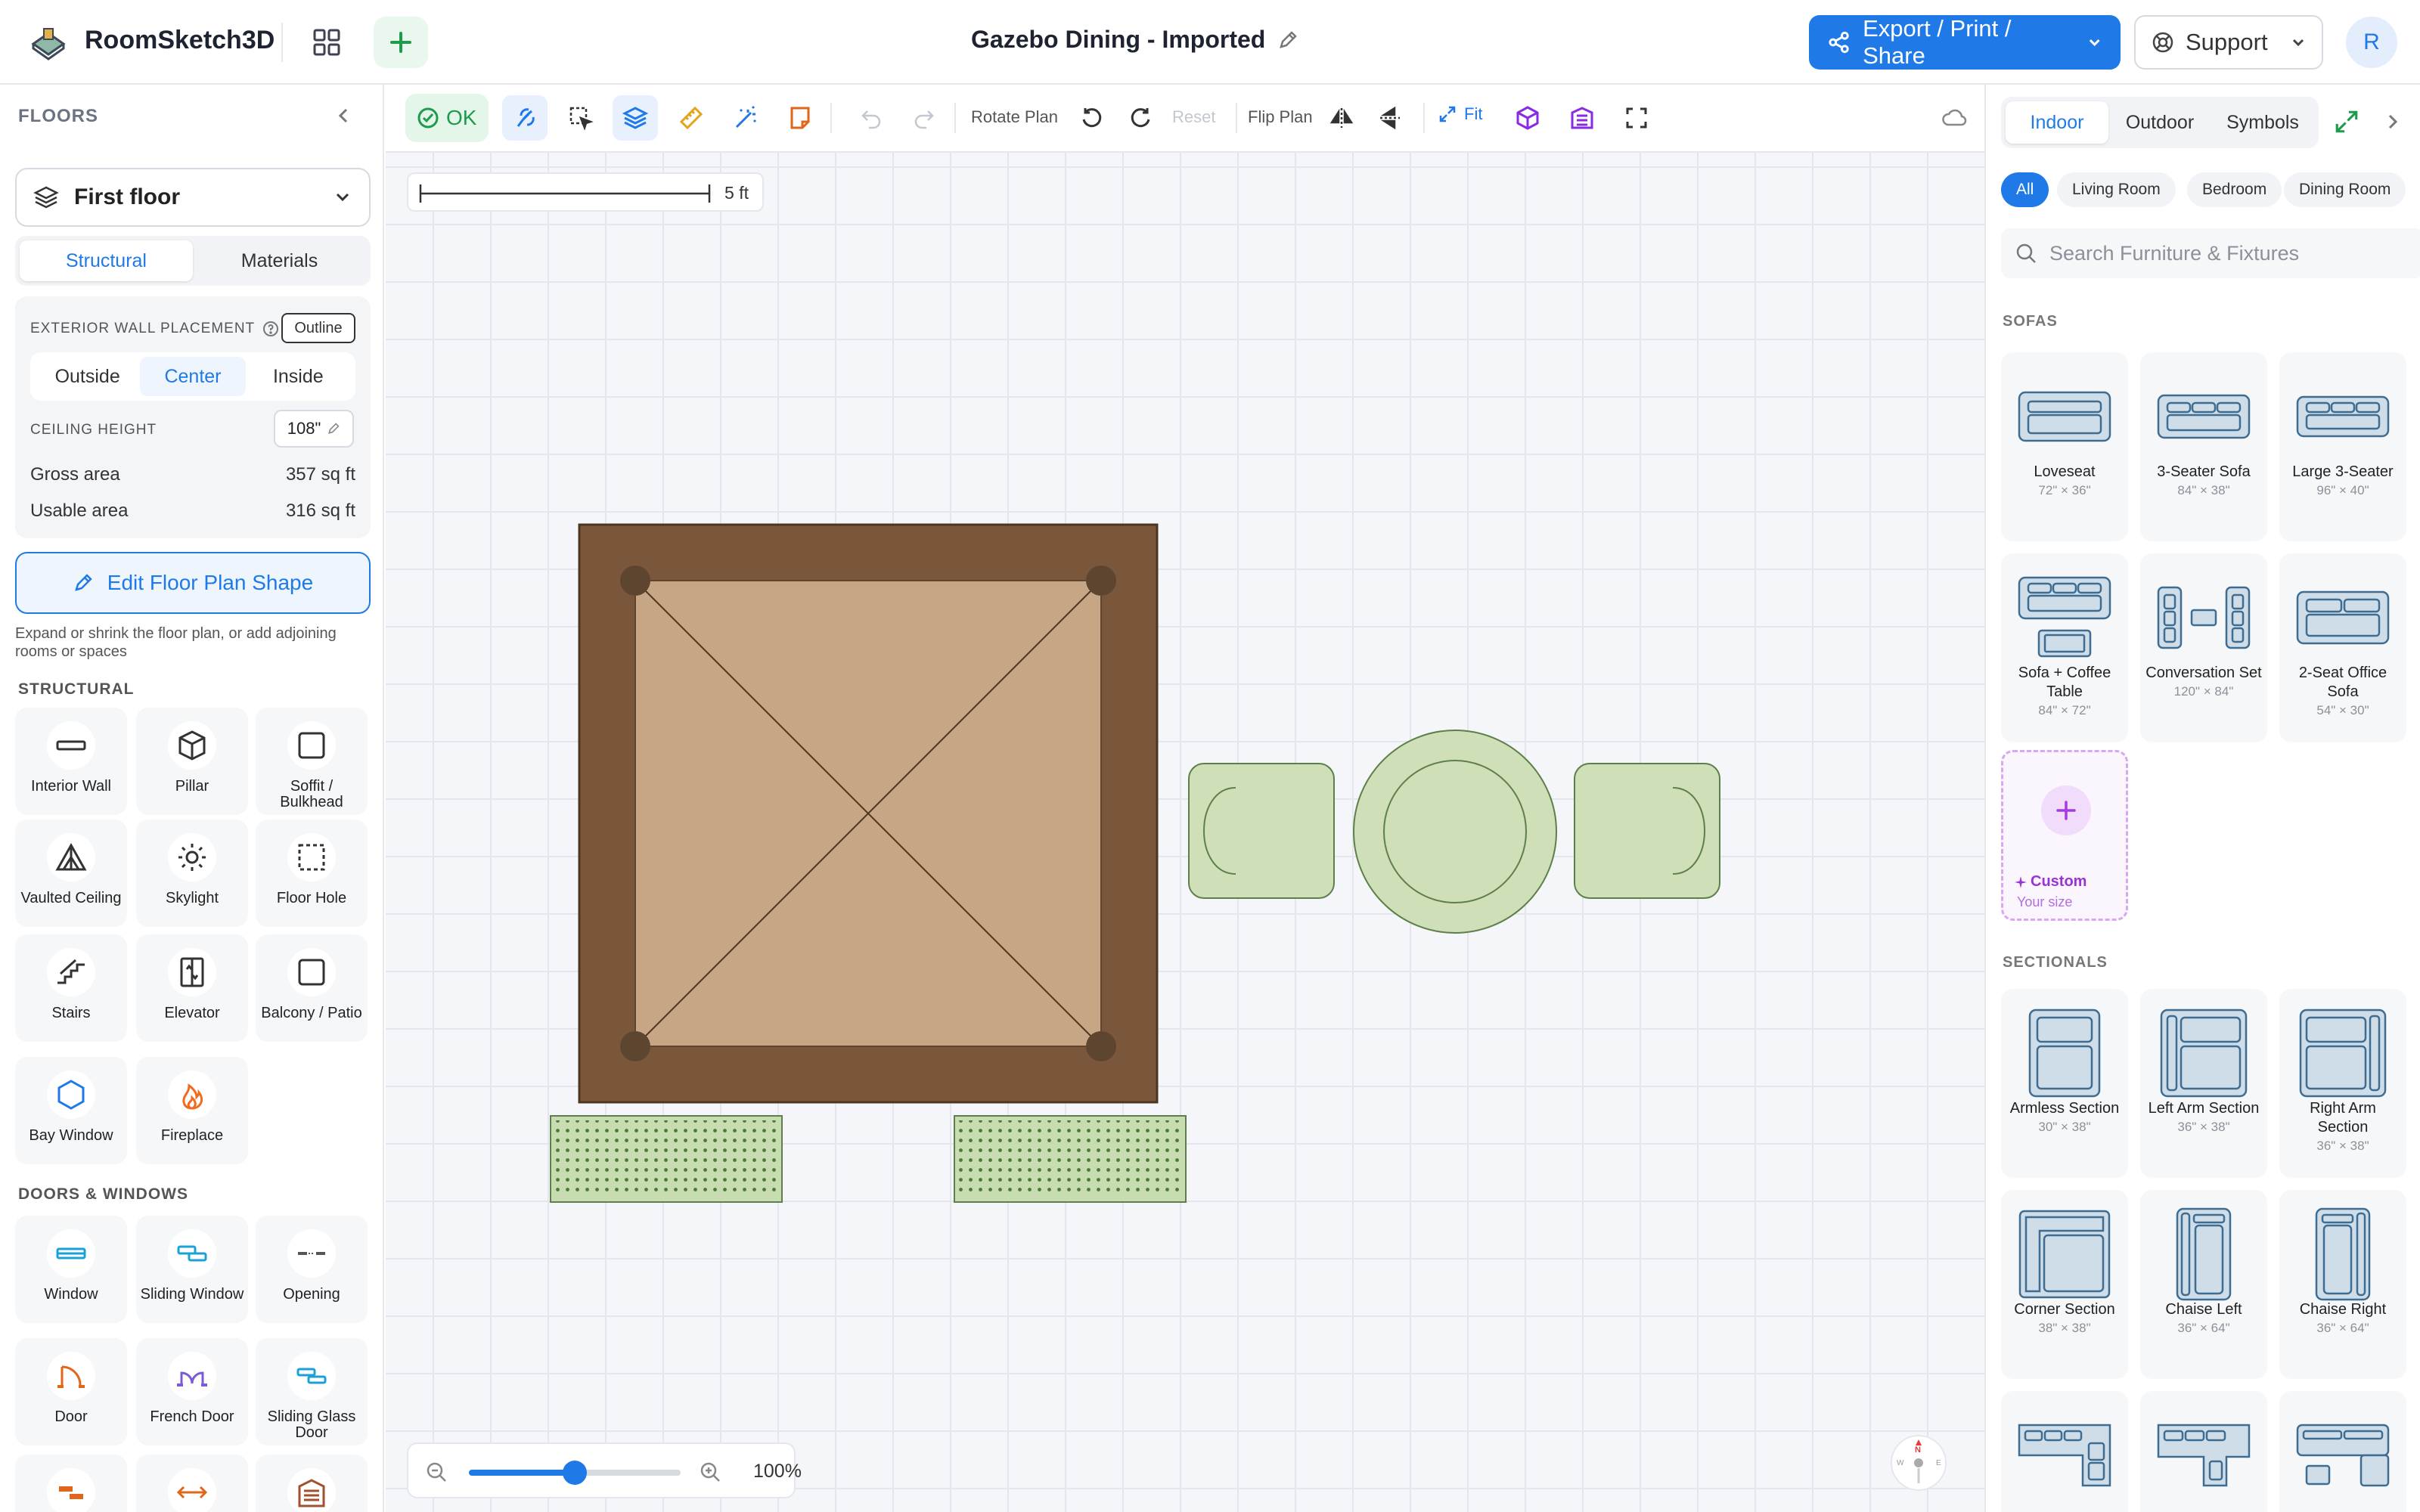 Image resolution: width=2420 pixels, height=1512 pixels. What do you see at coordinates (312, 1269) in the screenshot?
I see `tool-opening: Opening` at bounding box center [312, 1269].